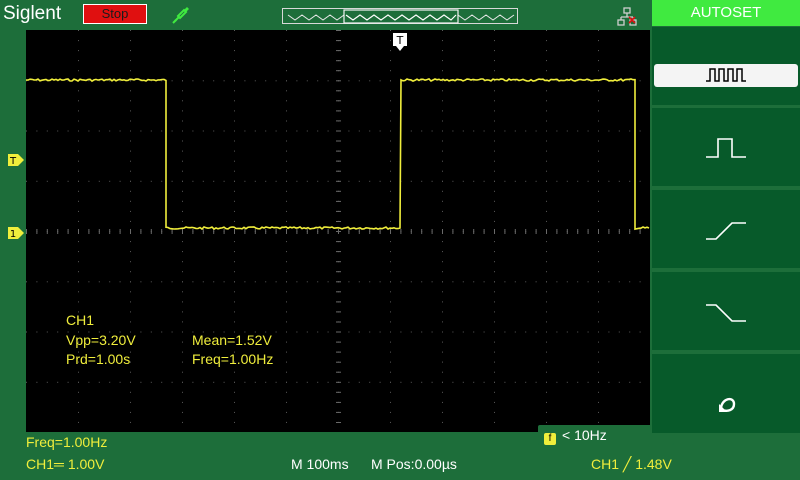 The height and width of the screenshot is (480, 800). What do you see at coordinates (726, 66) in the screenshot?
I see `menu-item-multi-cycle` at bounding box center [726, 66].